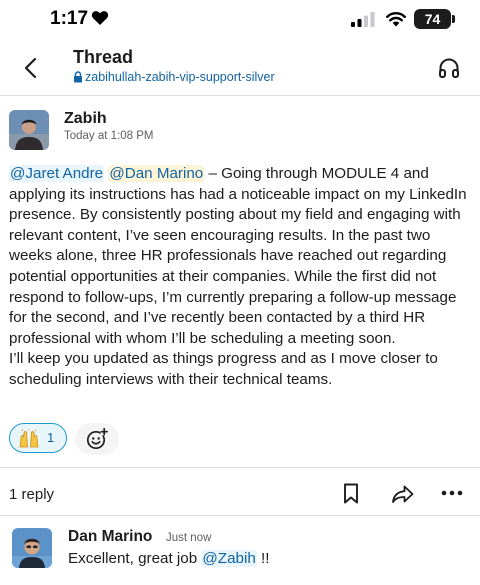 This screenshot has width=480, height=585. What do you see at coordinates (432, 19) in the screenshot?
I see `battery-indicator: 74` at bounding box center [432, 19].